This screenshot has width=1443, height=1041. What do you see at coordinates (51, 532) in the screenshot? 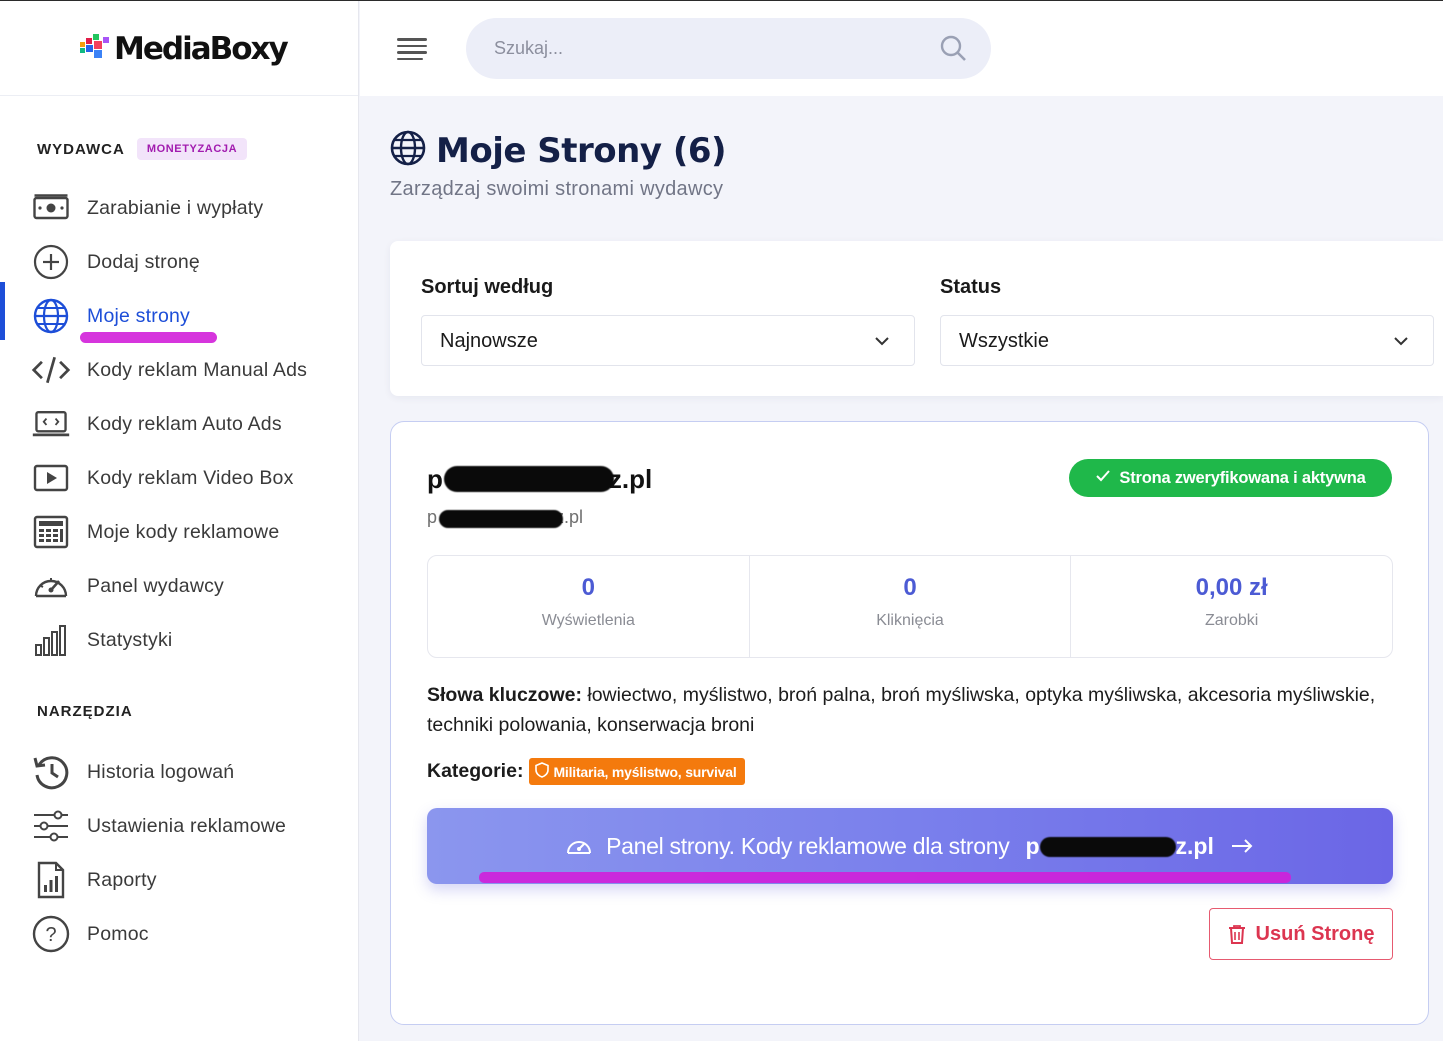
I see `calculator-icon` at bounding box center [51, 532].